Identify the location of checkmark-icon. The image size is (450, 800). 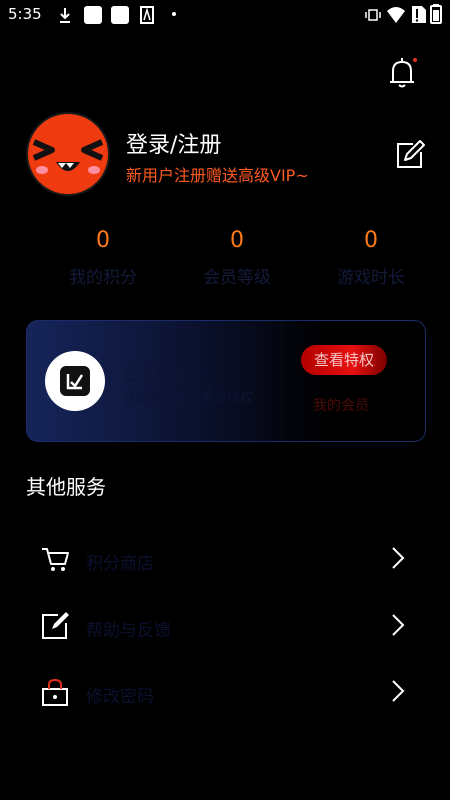
(75, 381).